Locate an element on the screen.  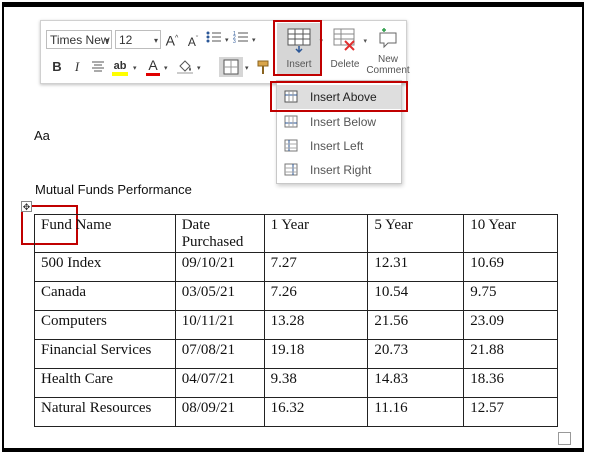
font-size-combo: 12 ▾ is located at coordinates (138, 39).